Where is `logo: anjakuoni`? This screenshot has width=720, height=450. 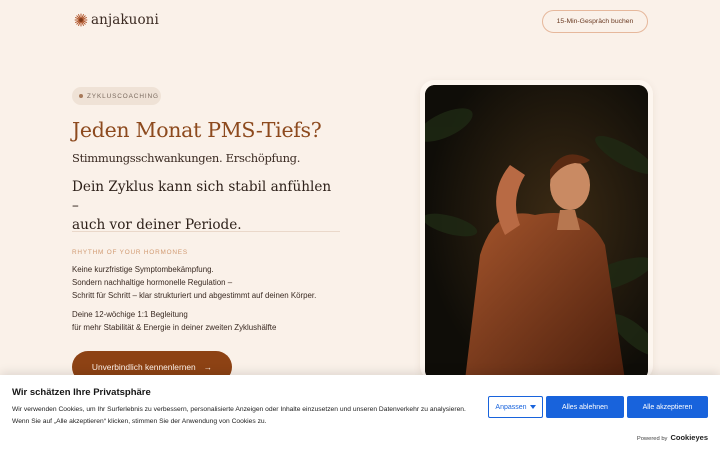 logo: anjakuoni is located at coordinates (116, 20).